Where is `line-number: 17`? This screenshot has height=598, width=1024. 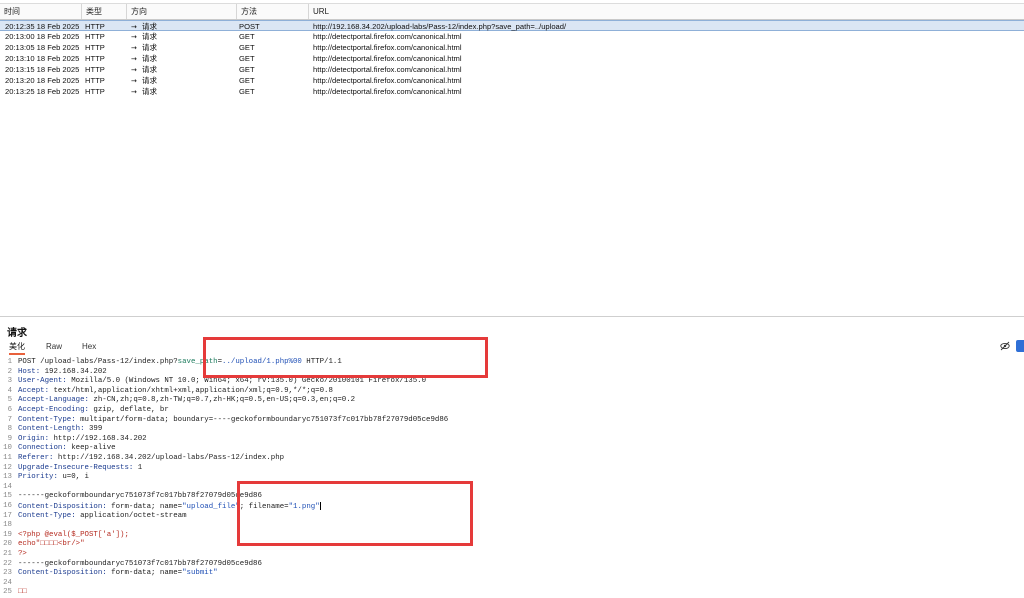
line-number: 17 is located at coordinates (7, 515).